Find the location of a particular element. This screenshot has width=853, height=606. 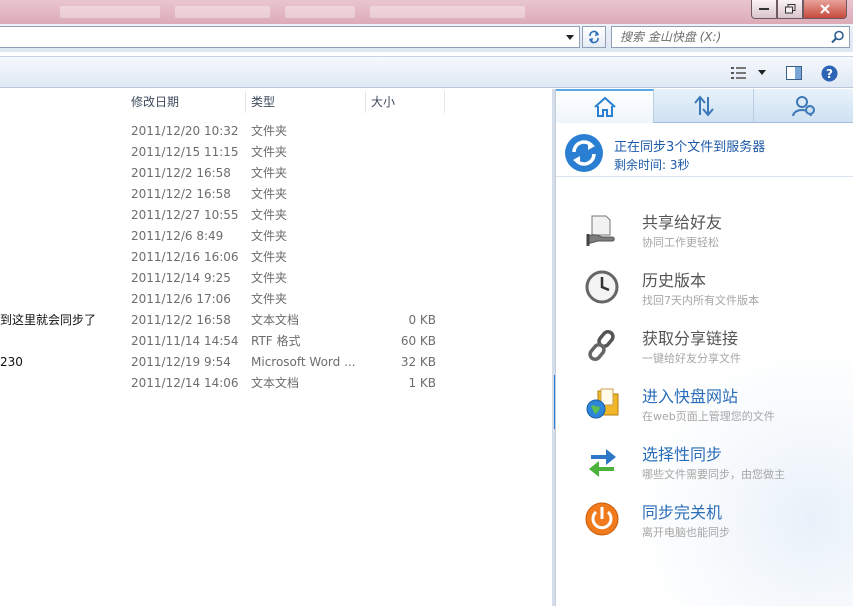

column-header-size: 大小 is located at coordinates (405, 102).